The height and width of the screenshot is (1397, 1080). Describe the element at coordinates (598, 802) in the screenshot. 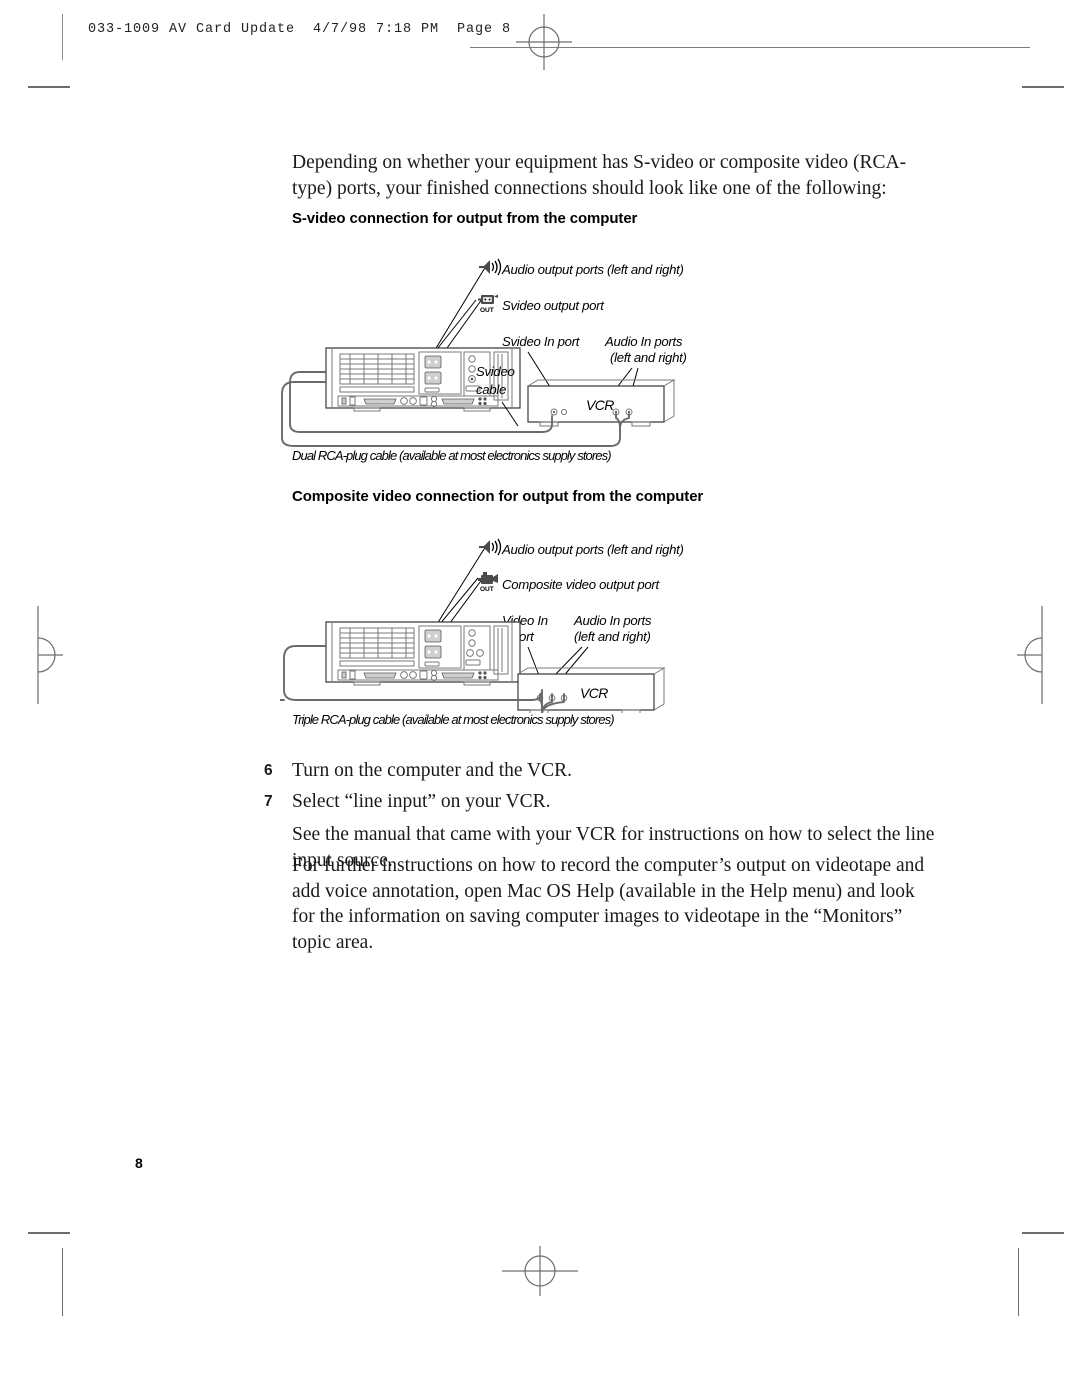

I see `step-7: 7 Select “line input” on your VCR.` at that location.